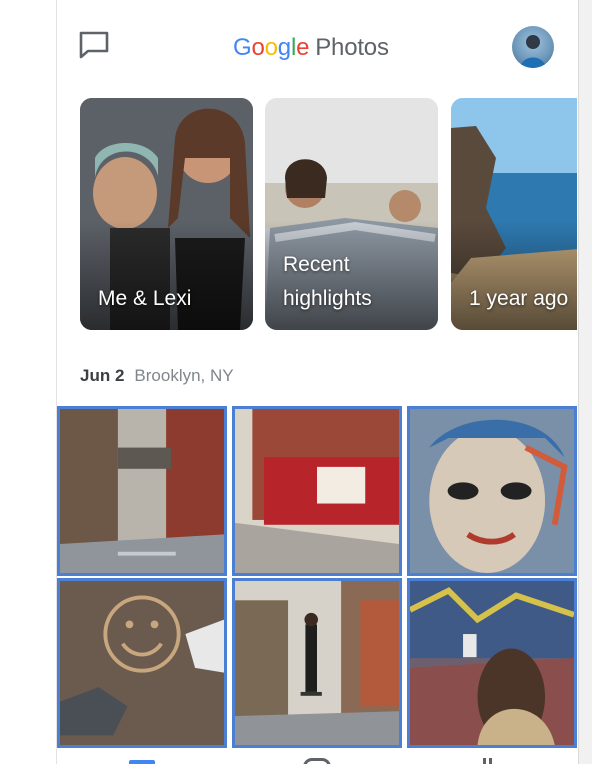 This screenshot has height=764, width=592. Describe the element at coordinates (303, 47) in the screenshot. I see `title-letter: e` at that location.